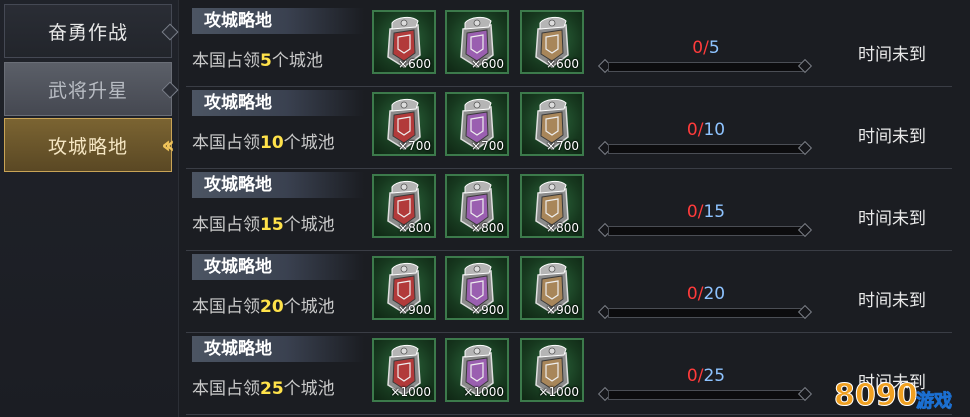 This screenshot has height=417, width=970. Describe the element at coordinates (87, 90) in the screenshot. I see `tab-label: 武将升星` at that location.